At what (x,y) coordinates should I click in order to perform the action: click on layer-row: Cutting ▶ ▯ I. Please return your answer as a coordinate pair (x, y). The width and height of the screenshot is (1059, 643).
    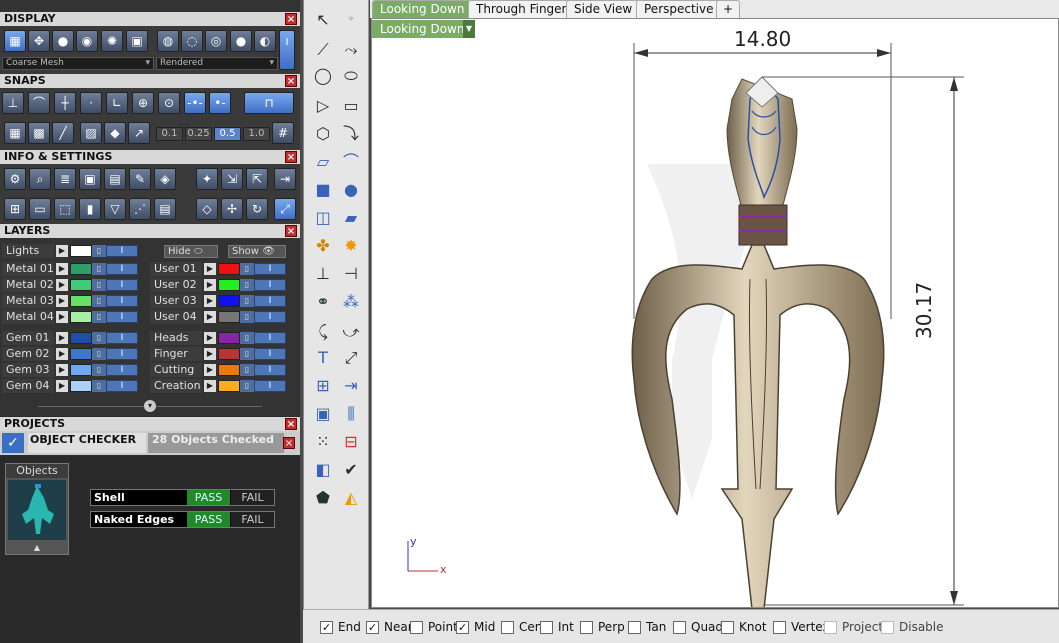
    Looking at the image, I should click on (220, 370).